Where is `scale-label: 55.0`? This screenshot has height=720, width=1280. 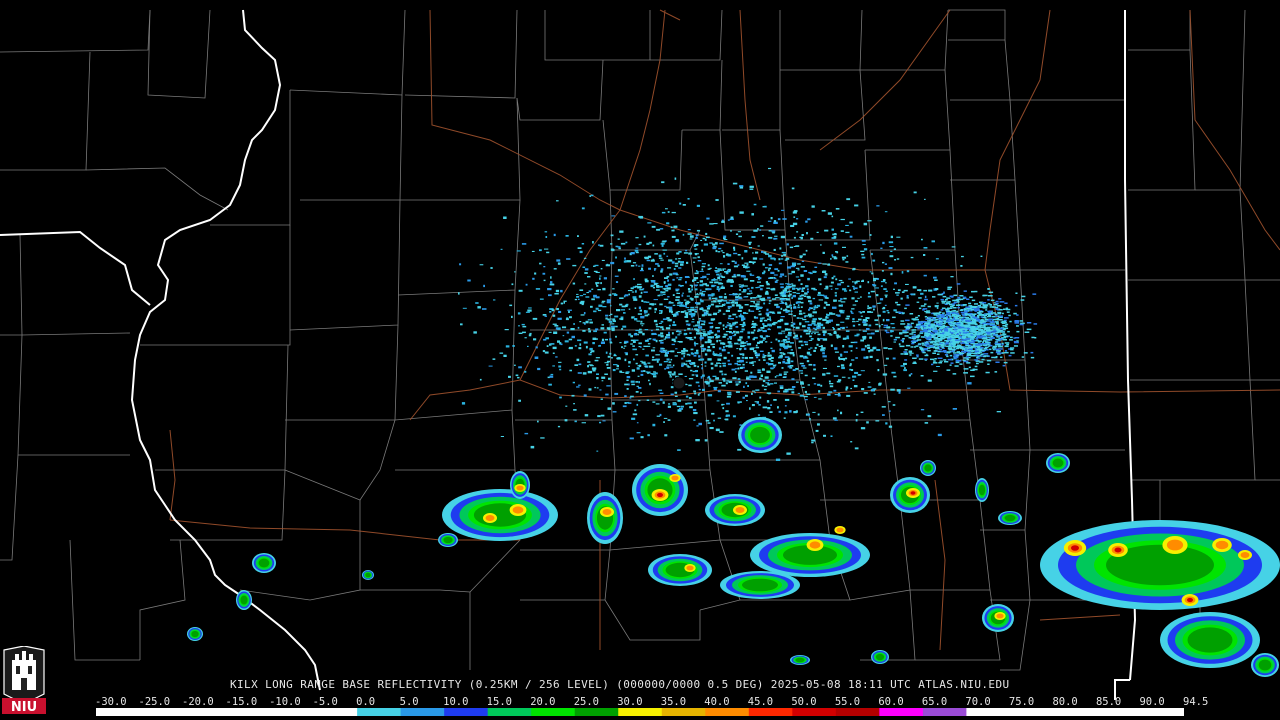 scale-label: 55.0 is located at coordinates (847, 702).